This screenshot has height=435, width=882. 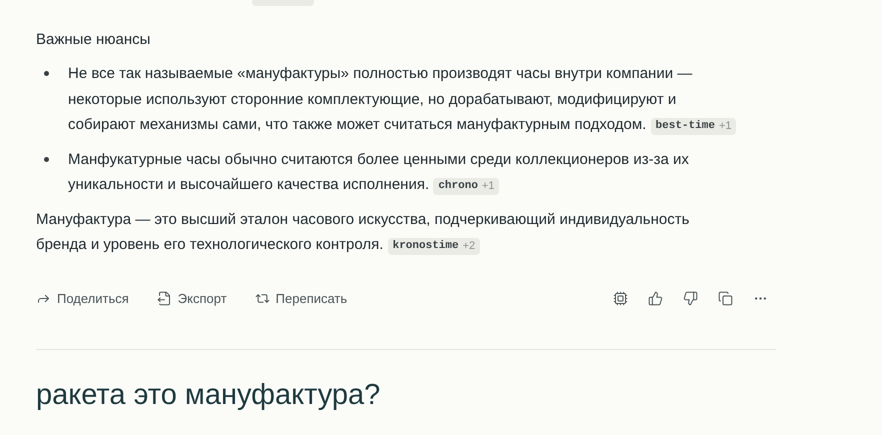 What do you see at coordinates (379, 173) in the screenshot?
I see `bullet-text: Манфукатурные часы обычно считаются более ценными среди коллекционеров из-за их уникальности и высочайшего качества исполнения. chrono +1` at bounding box center [379, 173].